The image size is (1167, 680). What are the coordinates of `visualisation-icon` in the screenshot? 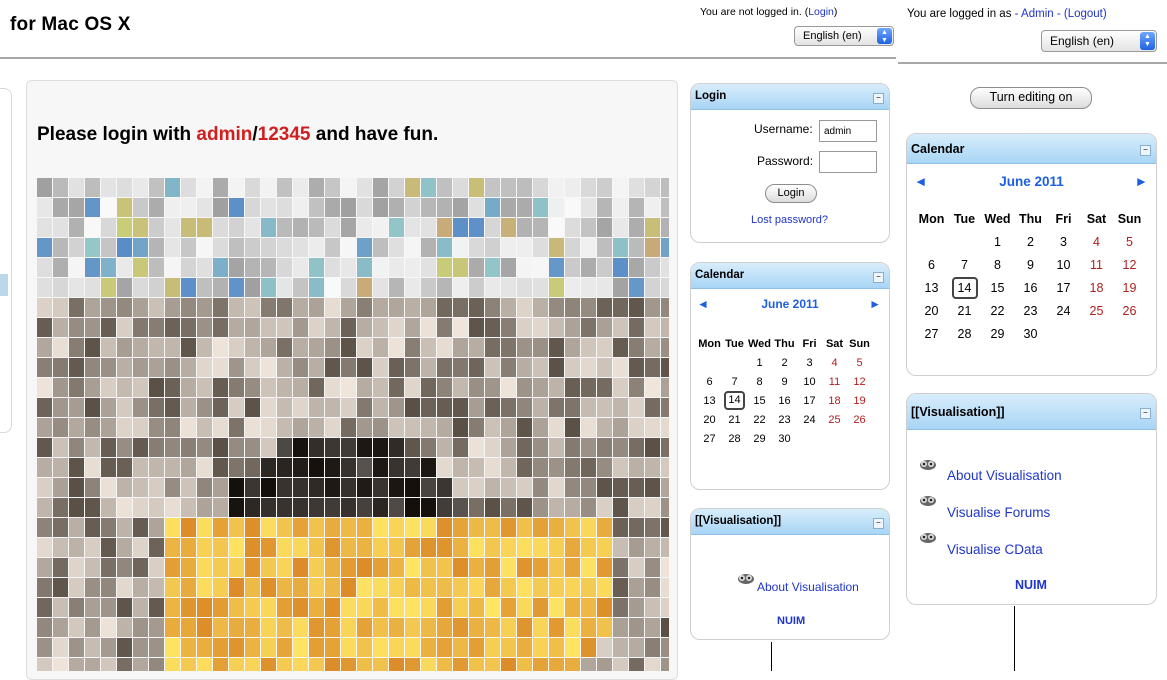 It's located at (928, 465).